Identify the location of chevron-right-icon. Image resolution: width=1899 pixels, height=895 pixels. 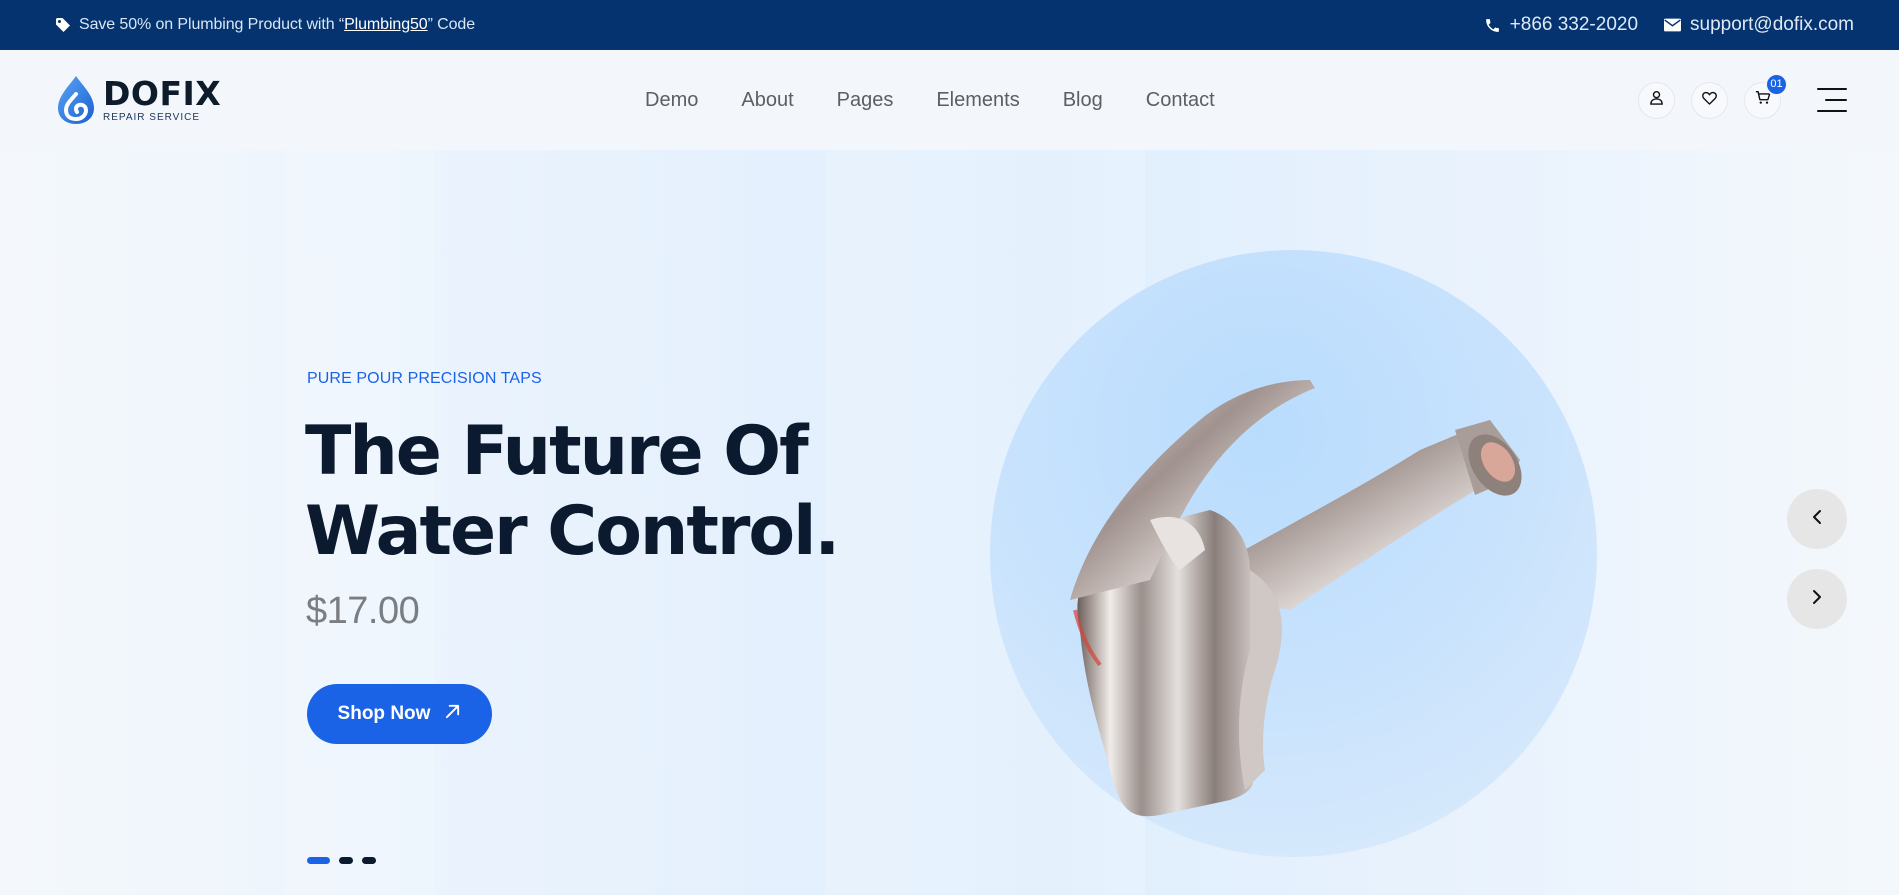
(1817, 599).